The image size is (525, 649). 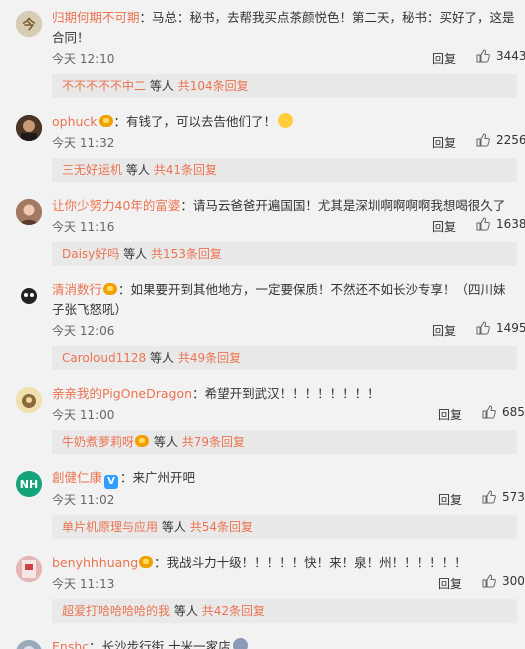 I want to click on avatar: 今, so click(x=29, y=24).